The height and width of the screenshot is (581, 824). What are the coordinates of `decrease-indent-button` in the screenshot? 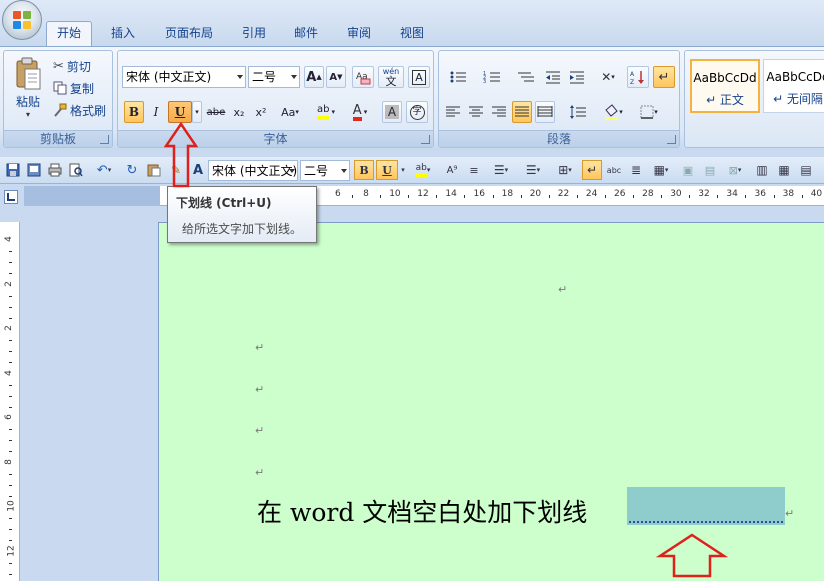 It's located at (553, 77).